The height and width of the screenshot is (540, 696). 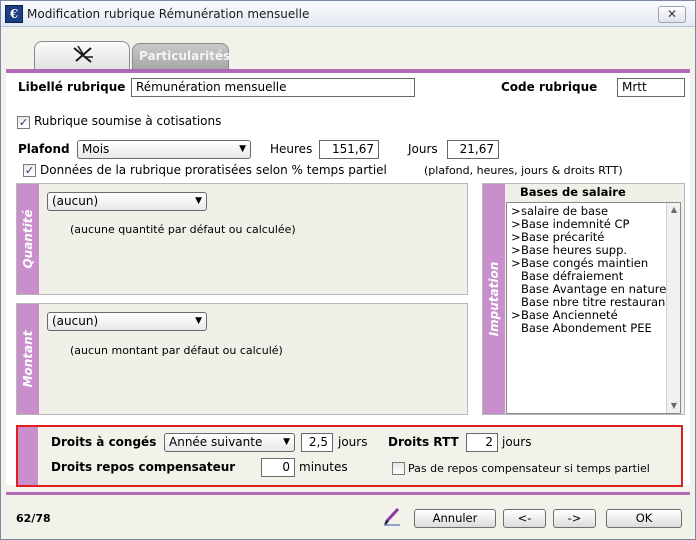 I want to click on quantite-select: (aucun) ▼, so click(x=127, y=201).